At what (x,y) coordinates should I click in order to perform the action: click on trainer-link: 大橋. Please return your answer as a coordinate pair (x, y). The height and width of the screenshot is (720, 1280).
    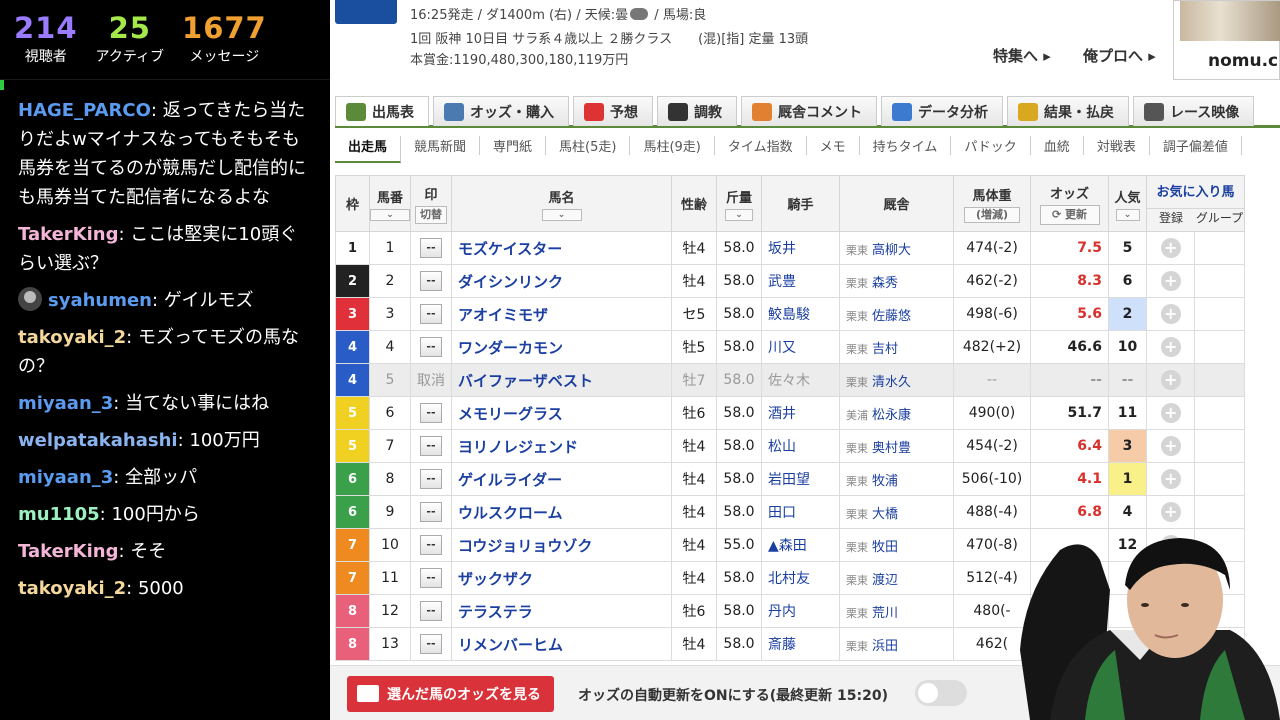
    Looking at the image, I should click on (885, 514).